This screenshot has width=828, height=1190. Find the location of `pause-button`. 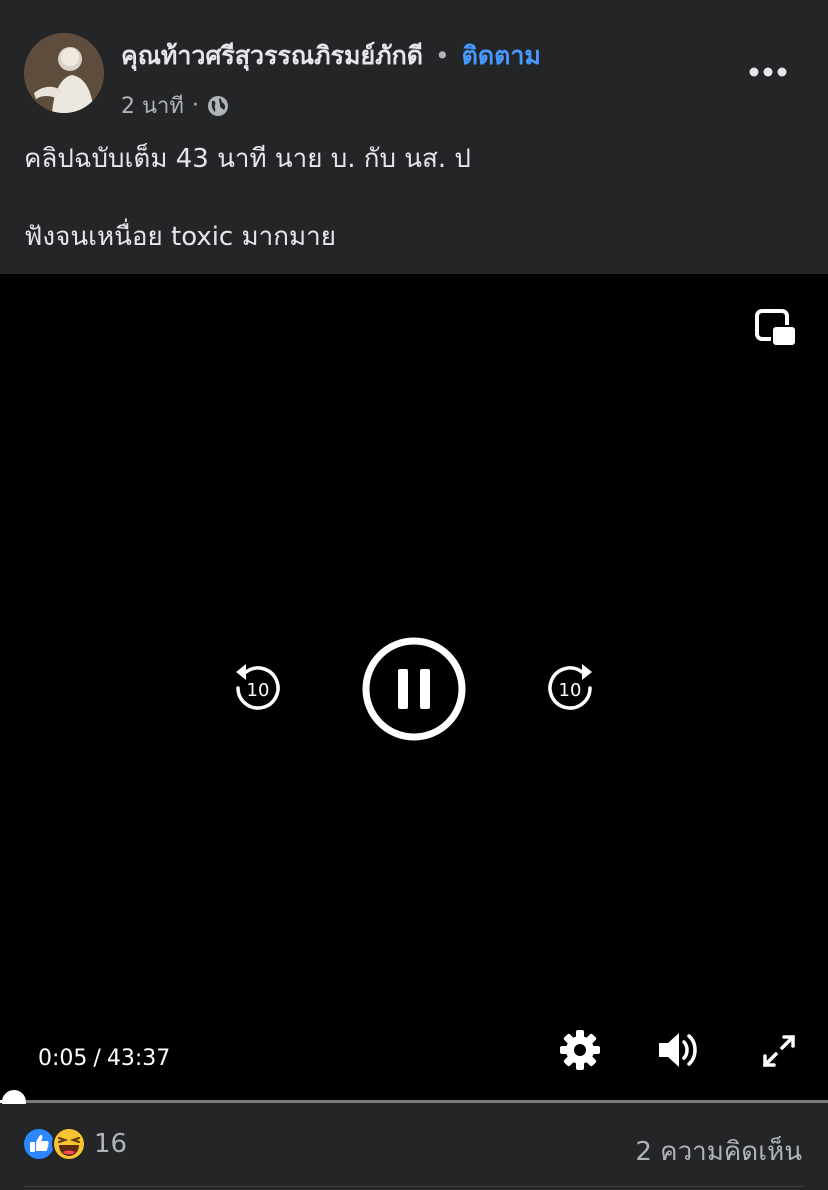

pause-button is located at coordinates (414, 689).